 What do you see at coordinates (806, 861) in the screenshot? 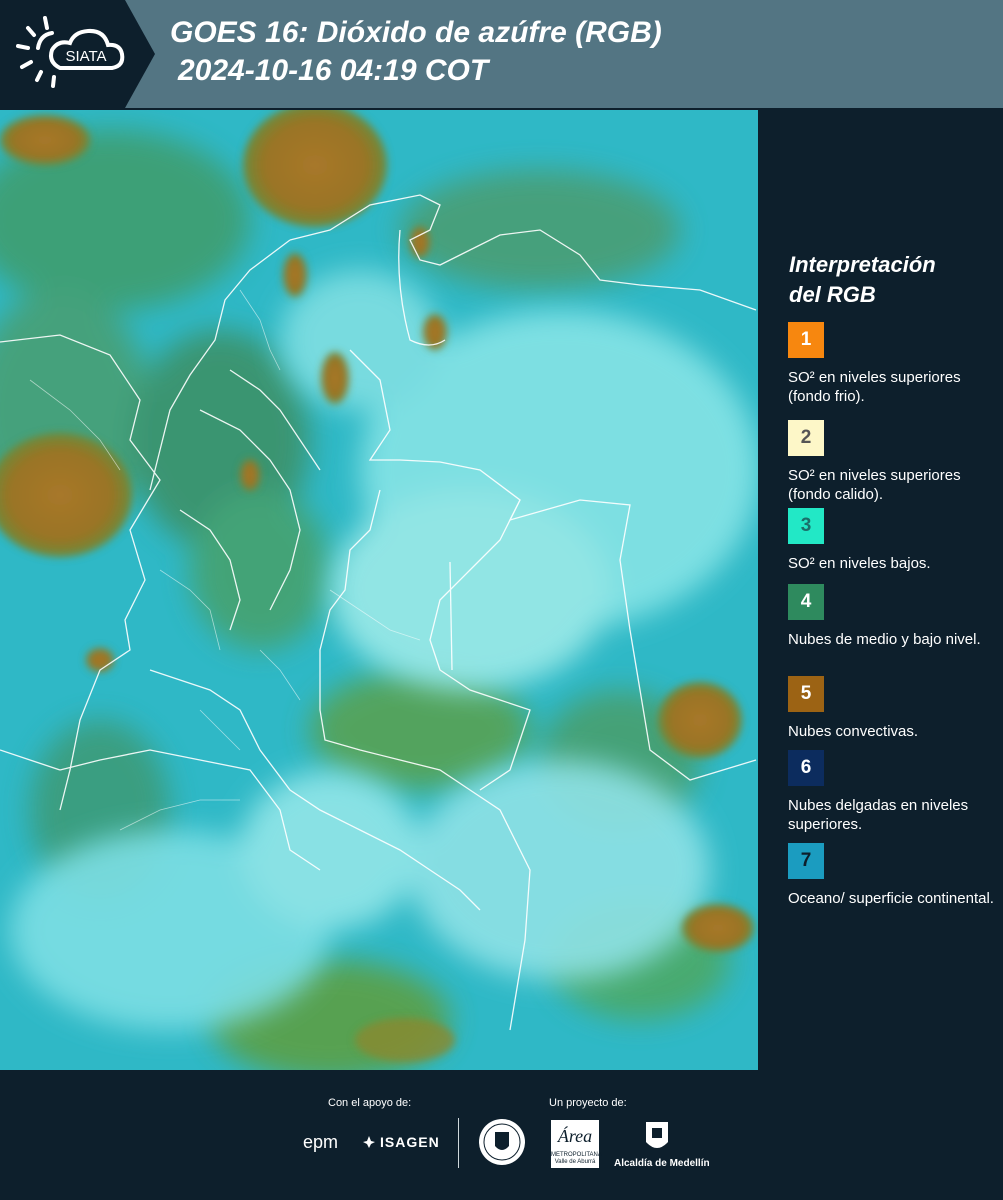
I see `legend-swatch: 7` at bounding box center [806, 861].